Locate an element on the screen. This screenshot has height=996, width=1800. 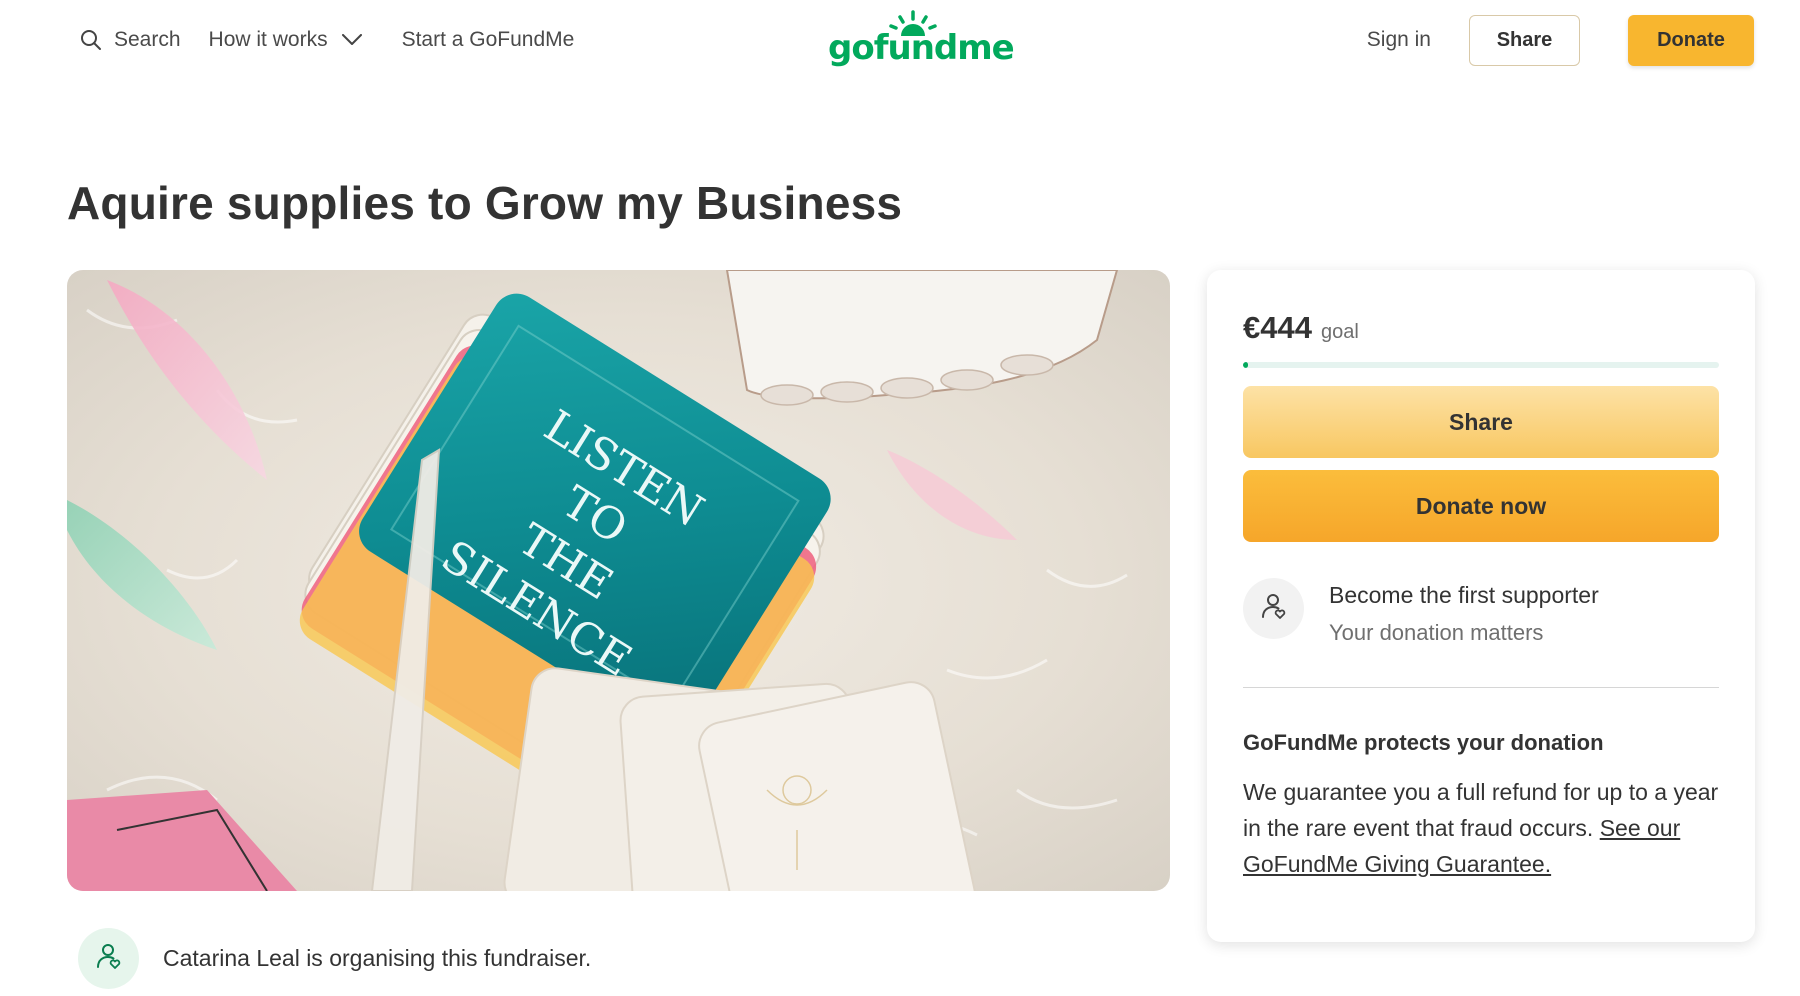
supporter-avatar is located at coordinates (1273, 608).